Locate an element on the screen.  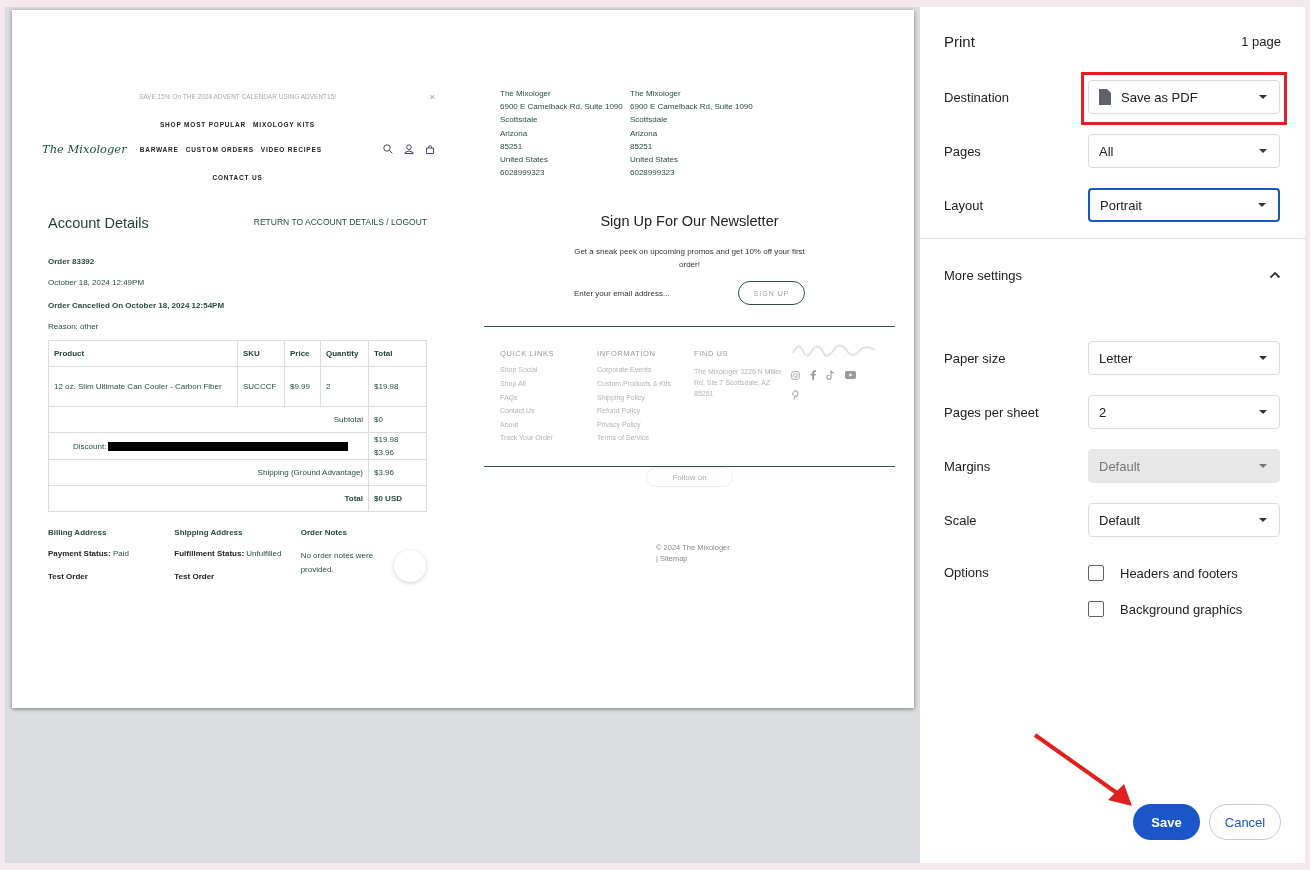
more-settings-label: More settings is located at coordinates (983, 275).